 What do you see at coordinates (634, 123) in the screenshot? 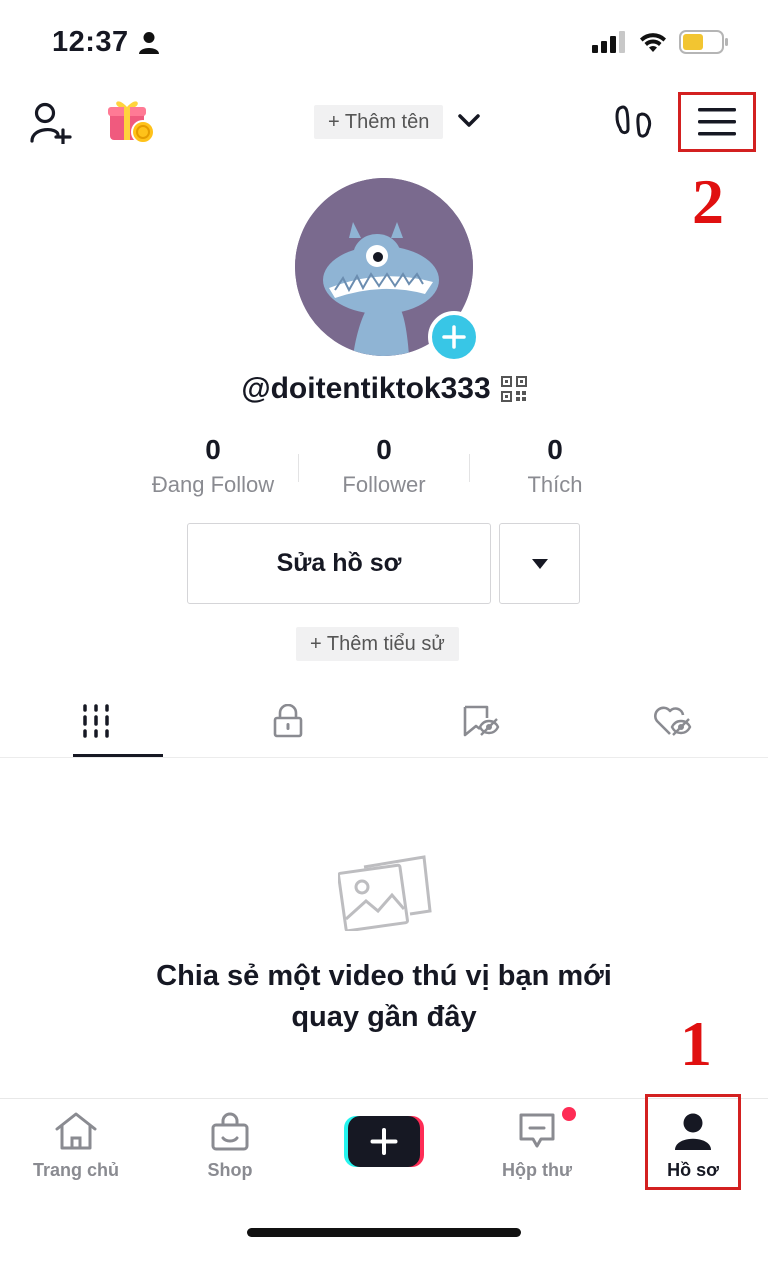
I see `footprint-icon` at bounding box center [634, 123].